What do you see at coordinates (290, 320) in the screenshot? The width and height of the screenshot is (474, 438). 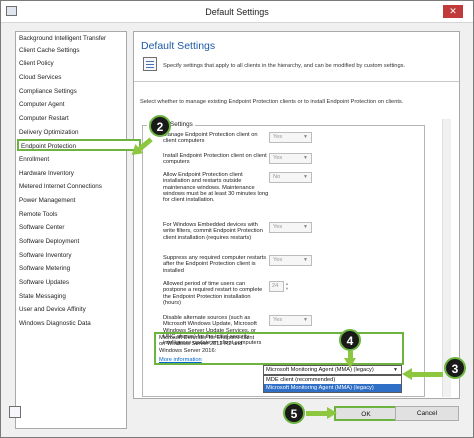 I see `alternate-sources-dropdown: Yes ▼` at bounding box center [290, 320].